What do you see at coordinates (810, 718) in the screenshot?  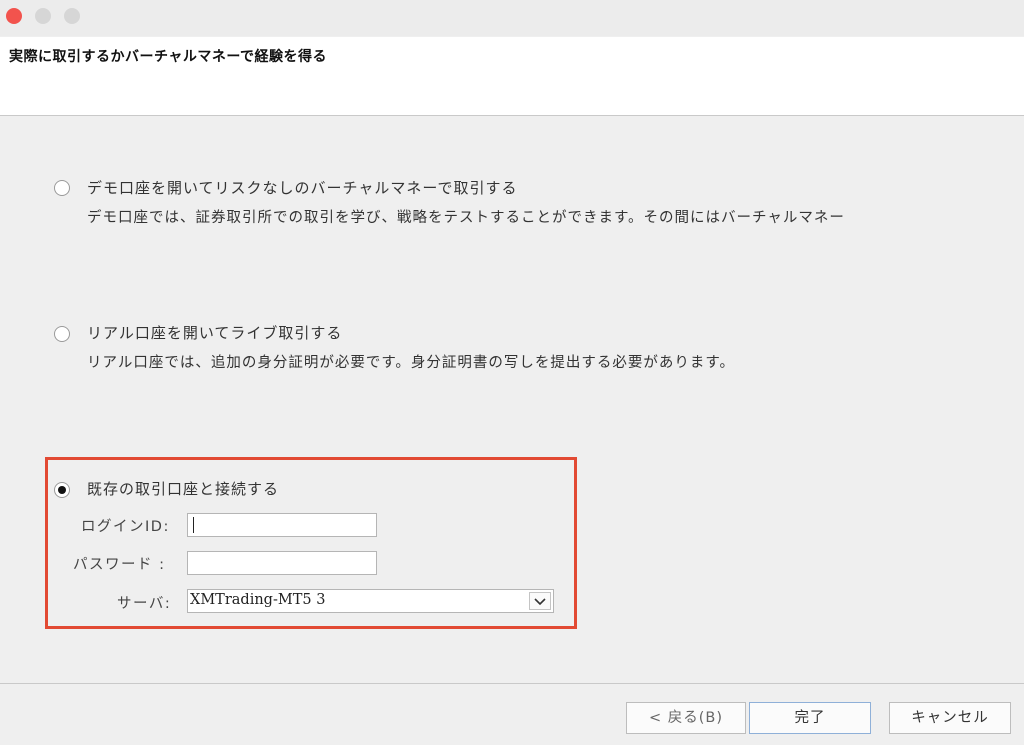 I see `finish-button: 完了` at bounding box center [810, 718].